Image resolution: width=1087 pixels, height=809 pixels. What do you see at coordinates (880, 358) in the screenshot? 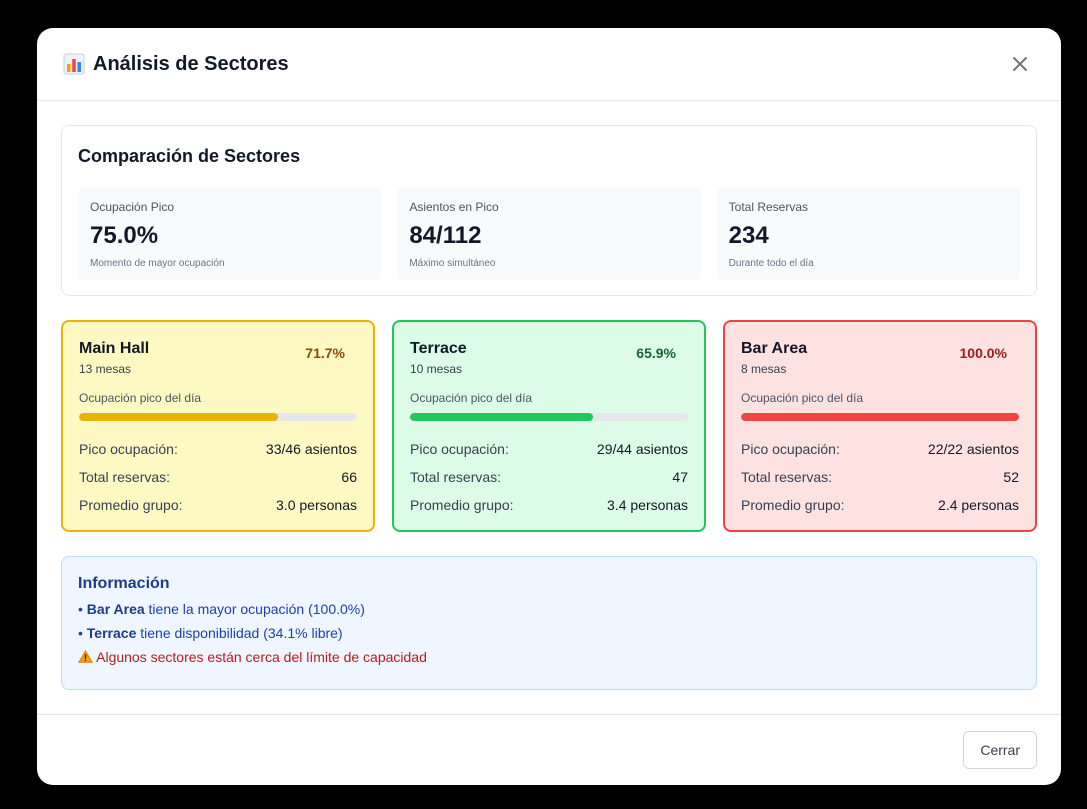
I see `sector-head: Bar Area 8 mesas 100.0%` at bounding box center [880, 358].